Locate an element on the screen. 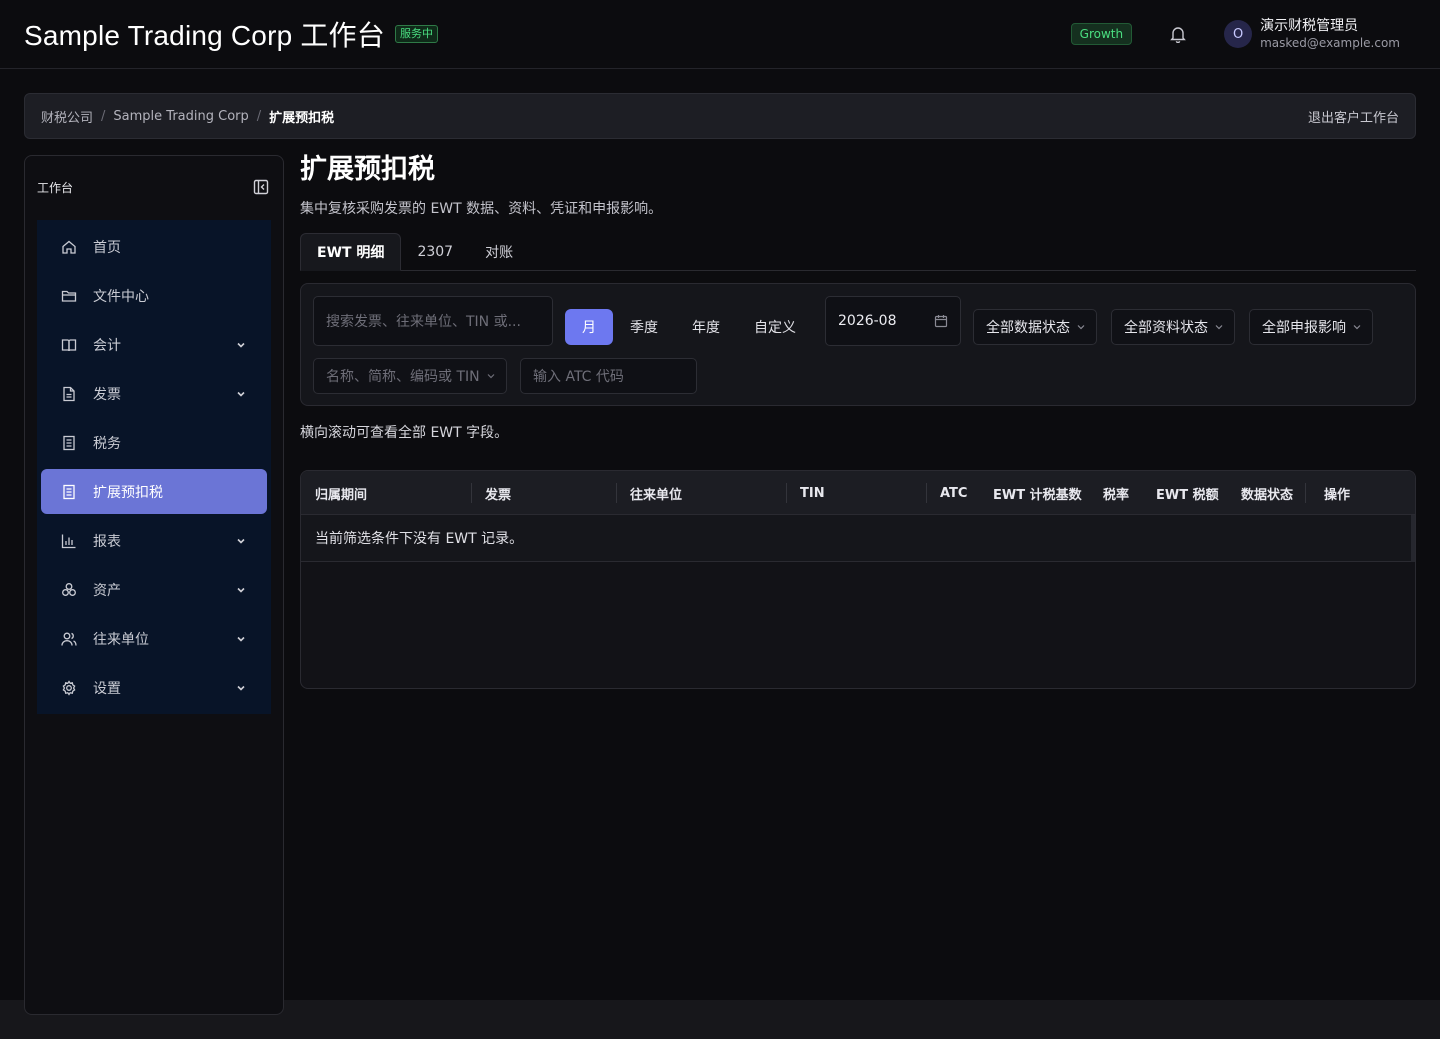 Image resolution: width=1440 pixels, height=1039 pixels. atc-placeholder: 输入 ATC 代码 is located at coordinates (578, 377).